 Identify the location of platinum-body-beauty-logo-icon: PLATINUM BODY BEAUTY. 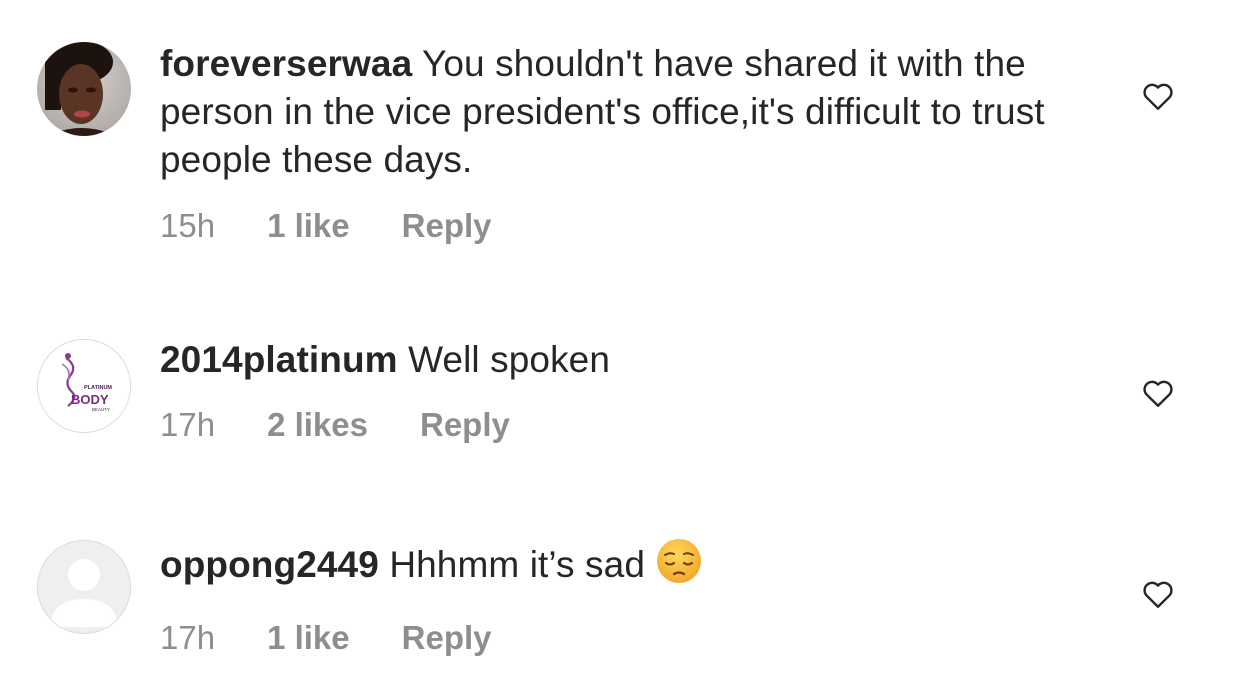
(84, 386).